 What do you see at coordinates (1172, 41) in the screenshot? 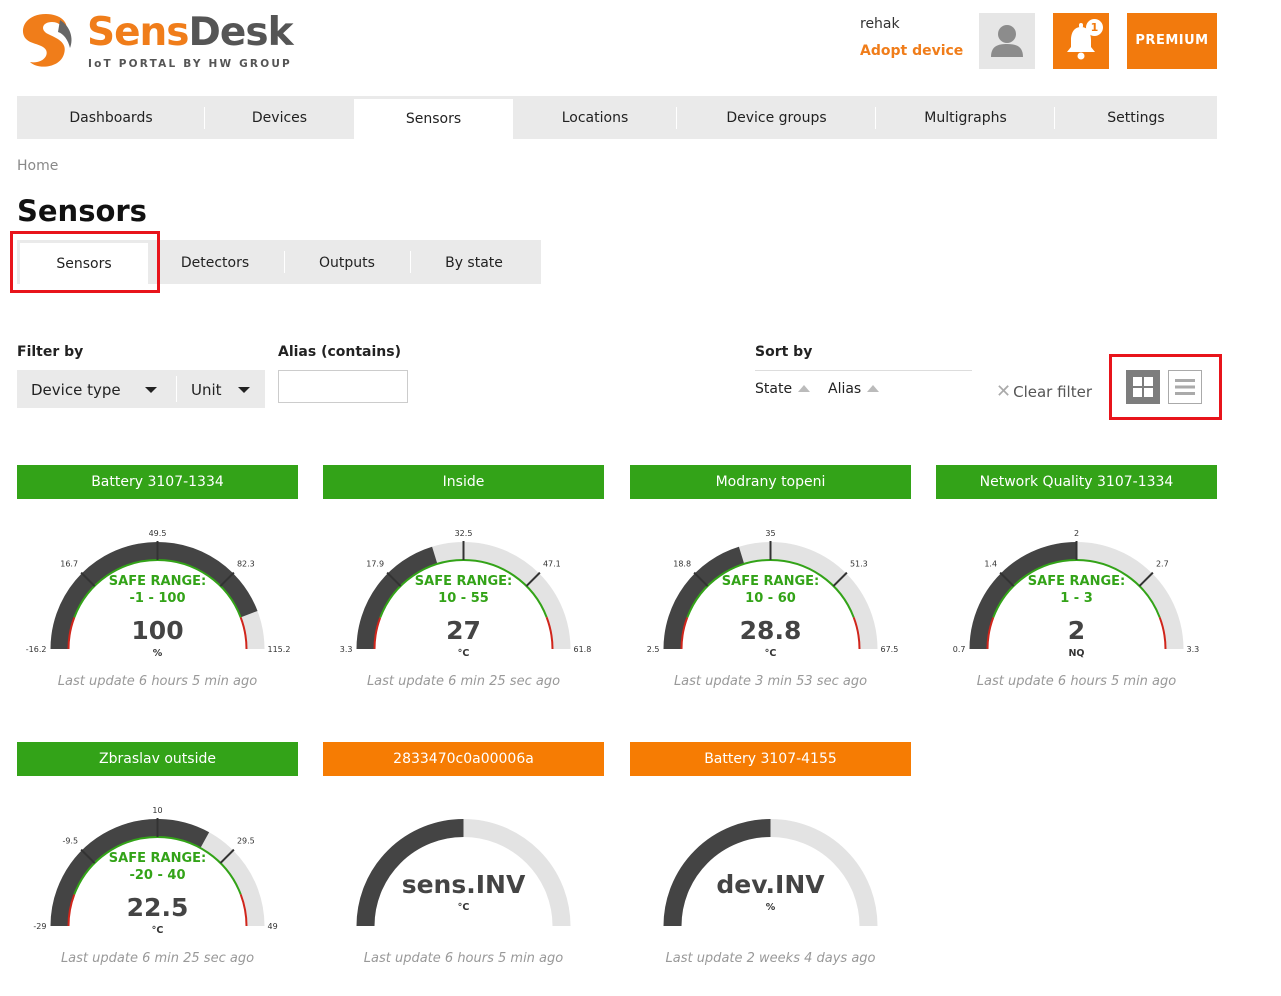
I see `premium-button: PREMIUM` at bounding box center [1172, 41].